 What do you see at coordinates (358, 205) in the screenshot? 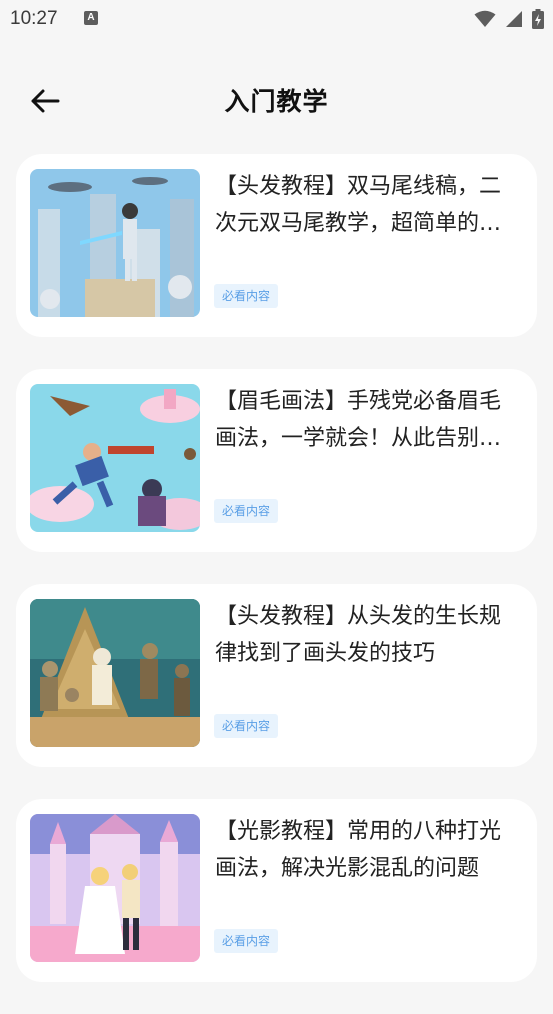
I see `article-title: 【头发教程】双马尾线稿，二次元双马尾教学，超简单的画法分享` at bounding box center [358, 205].